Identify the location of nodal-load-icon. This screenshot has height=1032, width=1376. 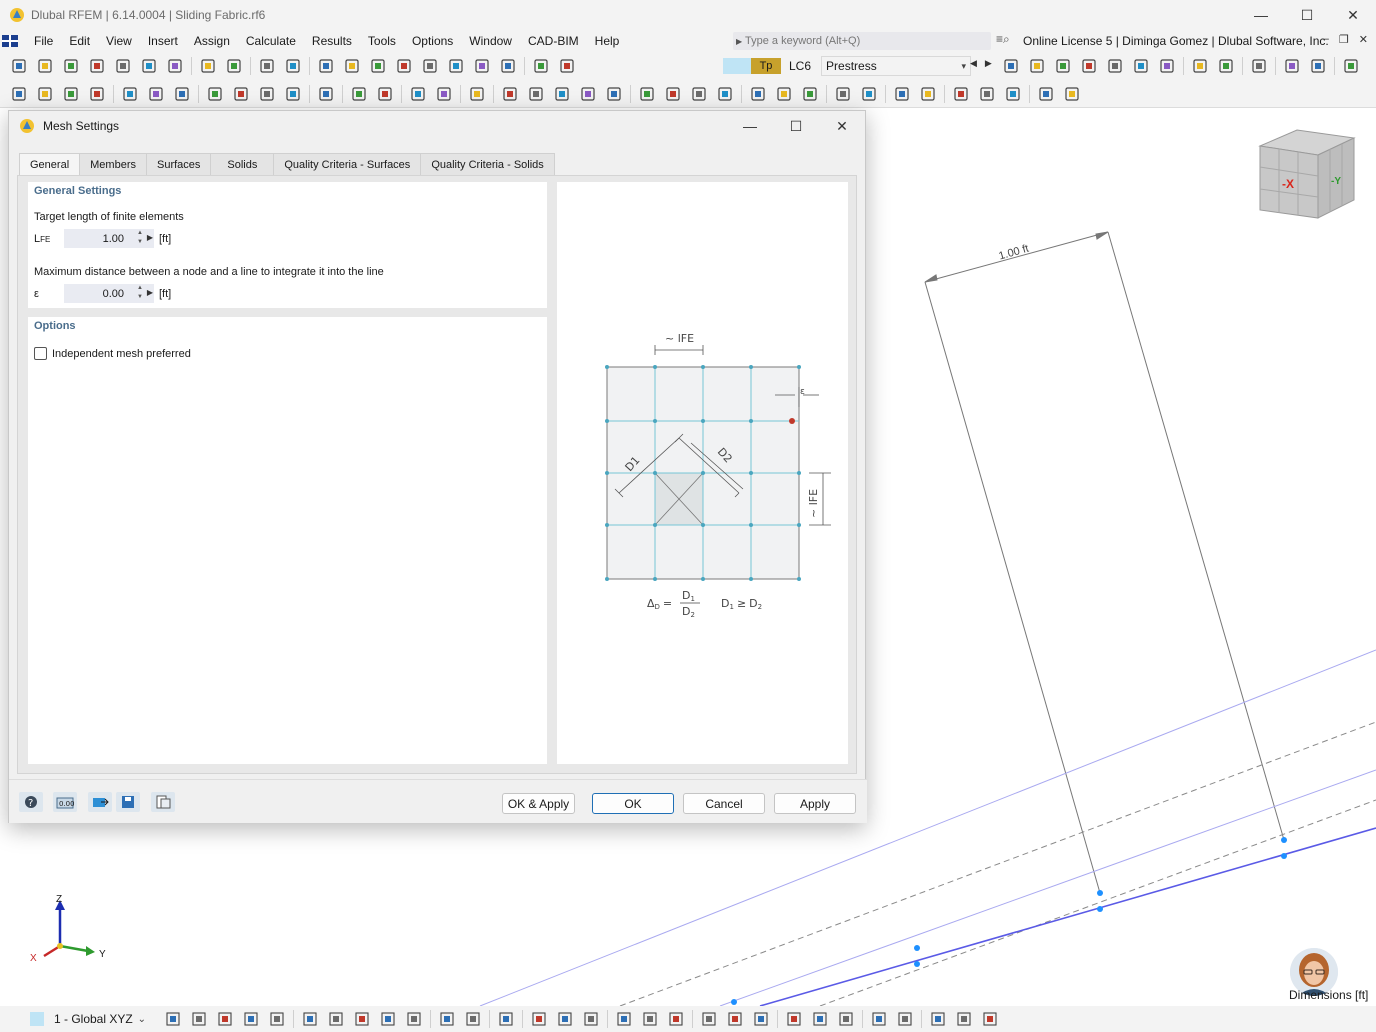
(241, 94).